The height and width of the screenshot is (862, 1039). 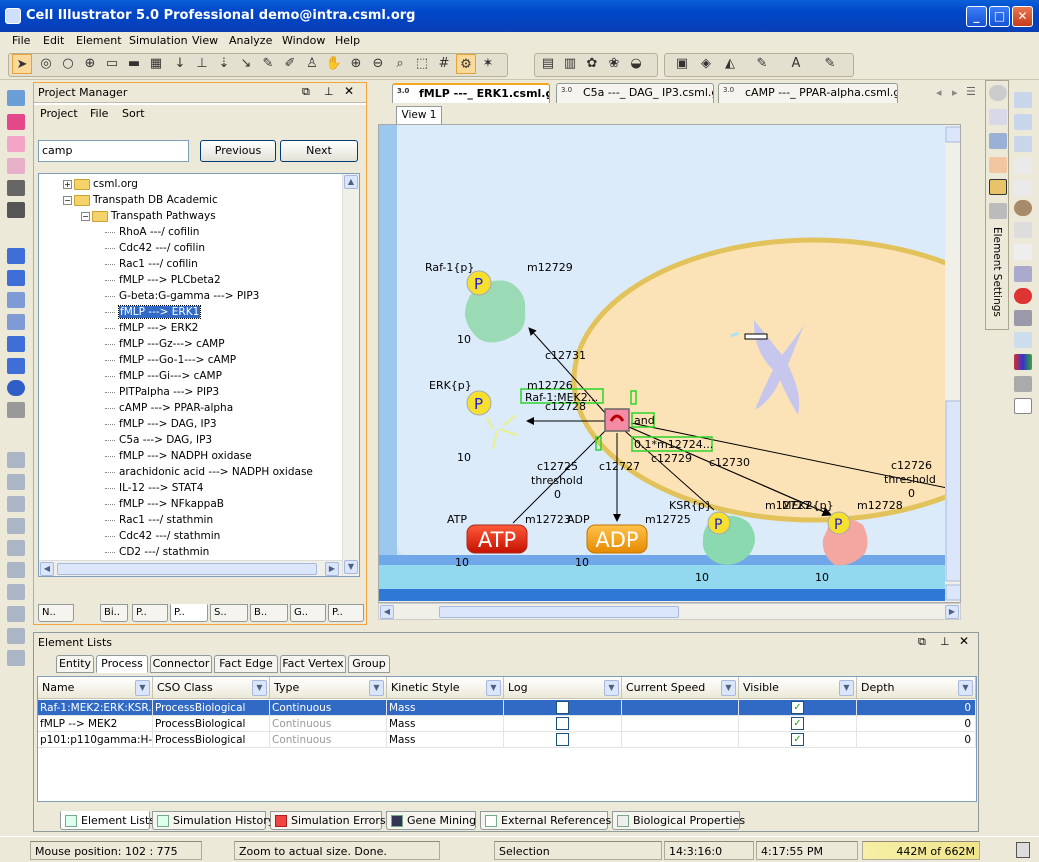 What do you see at coordinates (319, 151) in the screenshot?
I see `next-button: Next` at bounding box center [319, 151].